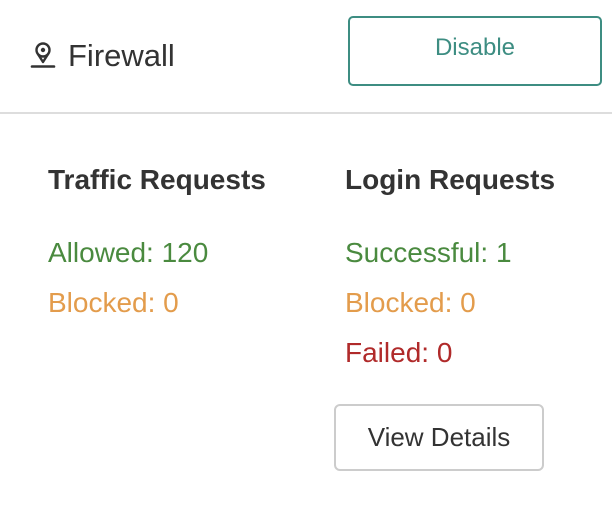 This screenshot has width=612, height=512. Describe the element at coordinates (43, 56) in the screenshot. I see `firewall-icon` at that location.